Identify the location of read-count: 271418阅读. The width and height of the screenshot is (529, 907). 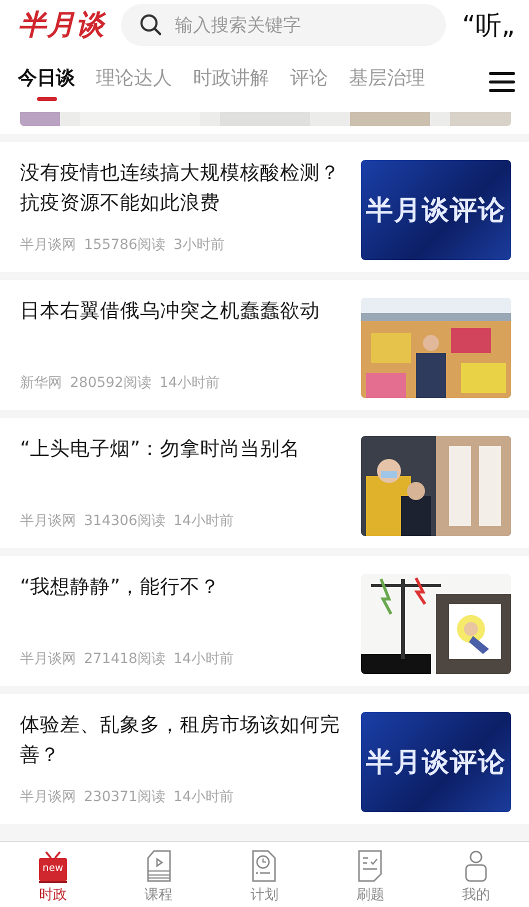
(125, 659).